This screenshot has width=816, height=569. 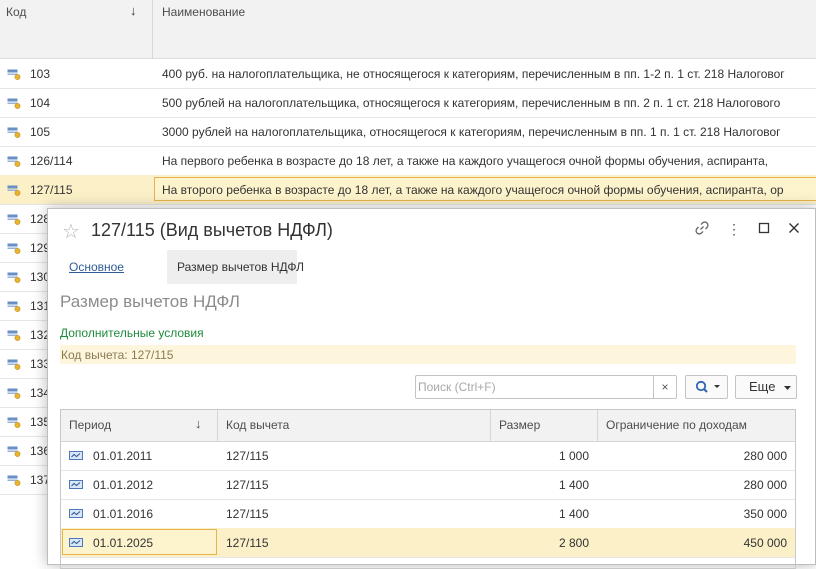 I want to click on row-code: 103, so click(x=40, y=74).